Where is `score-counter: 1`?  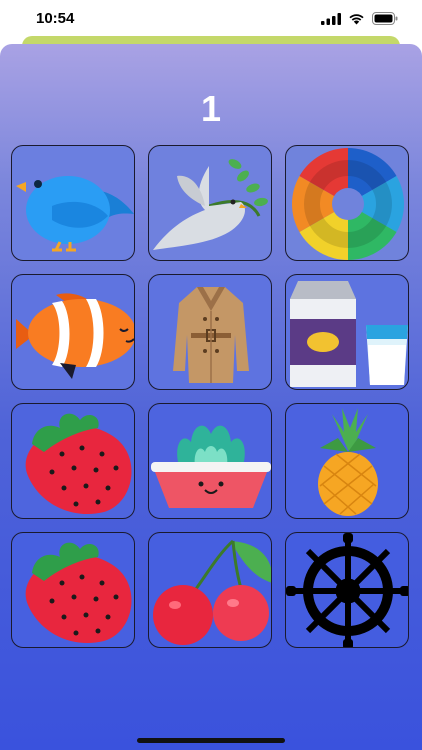 score-counter: 1 is located at coordinates (211, 108).